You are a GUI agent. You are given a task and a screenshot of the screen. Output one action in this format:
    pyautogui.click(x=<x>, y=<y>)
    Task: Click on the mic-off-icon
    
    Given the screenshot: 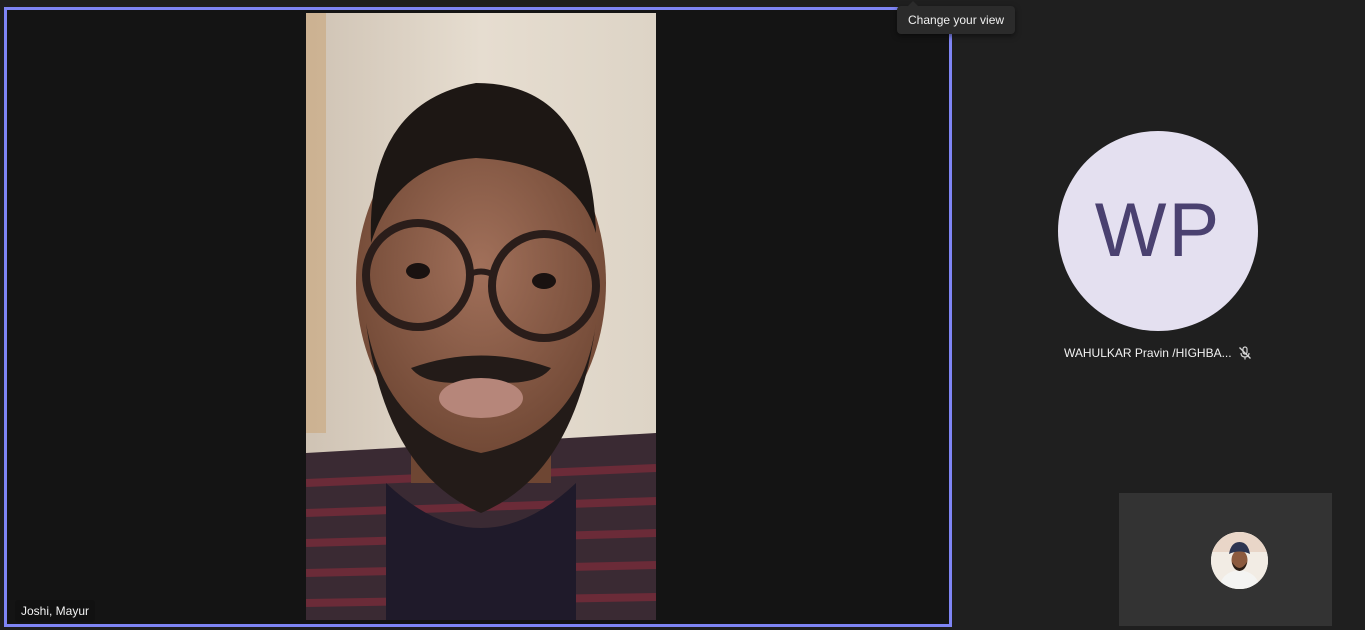 What is the action you would take?
    pyautogui.click(x=1245, y=353)
    